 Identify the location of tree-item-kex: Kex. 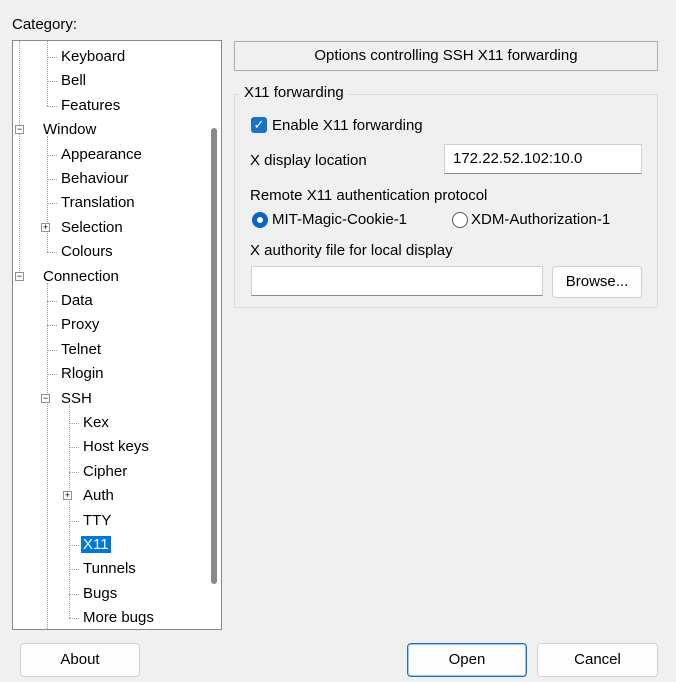
(96, 423).